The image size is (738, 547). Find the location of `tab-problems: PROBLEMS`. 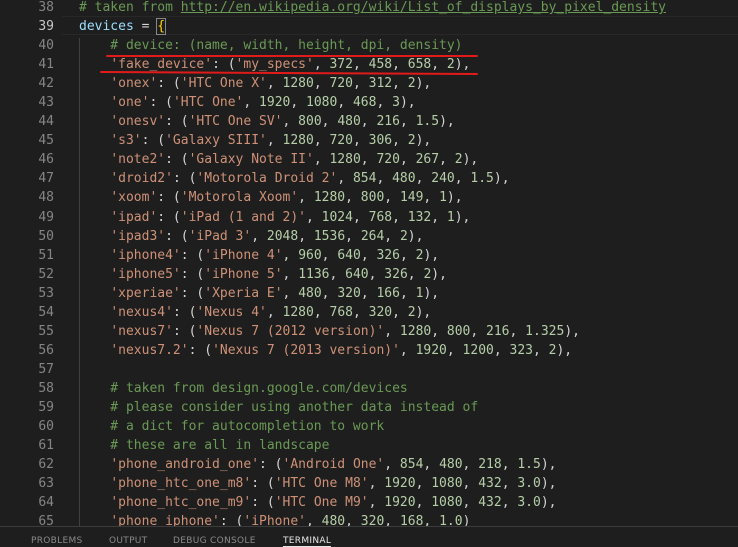

tab-problems: PROBLEMS is located at coordinates (57, 541).